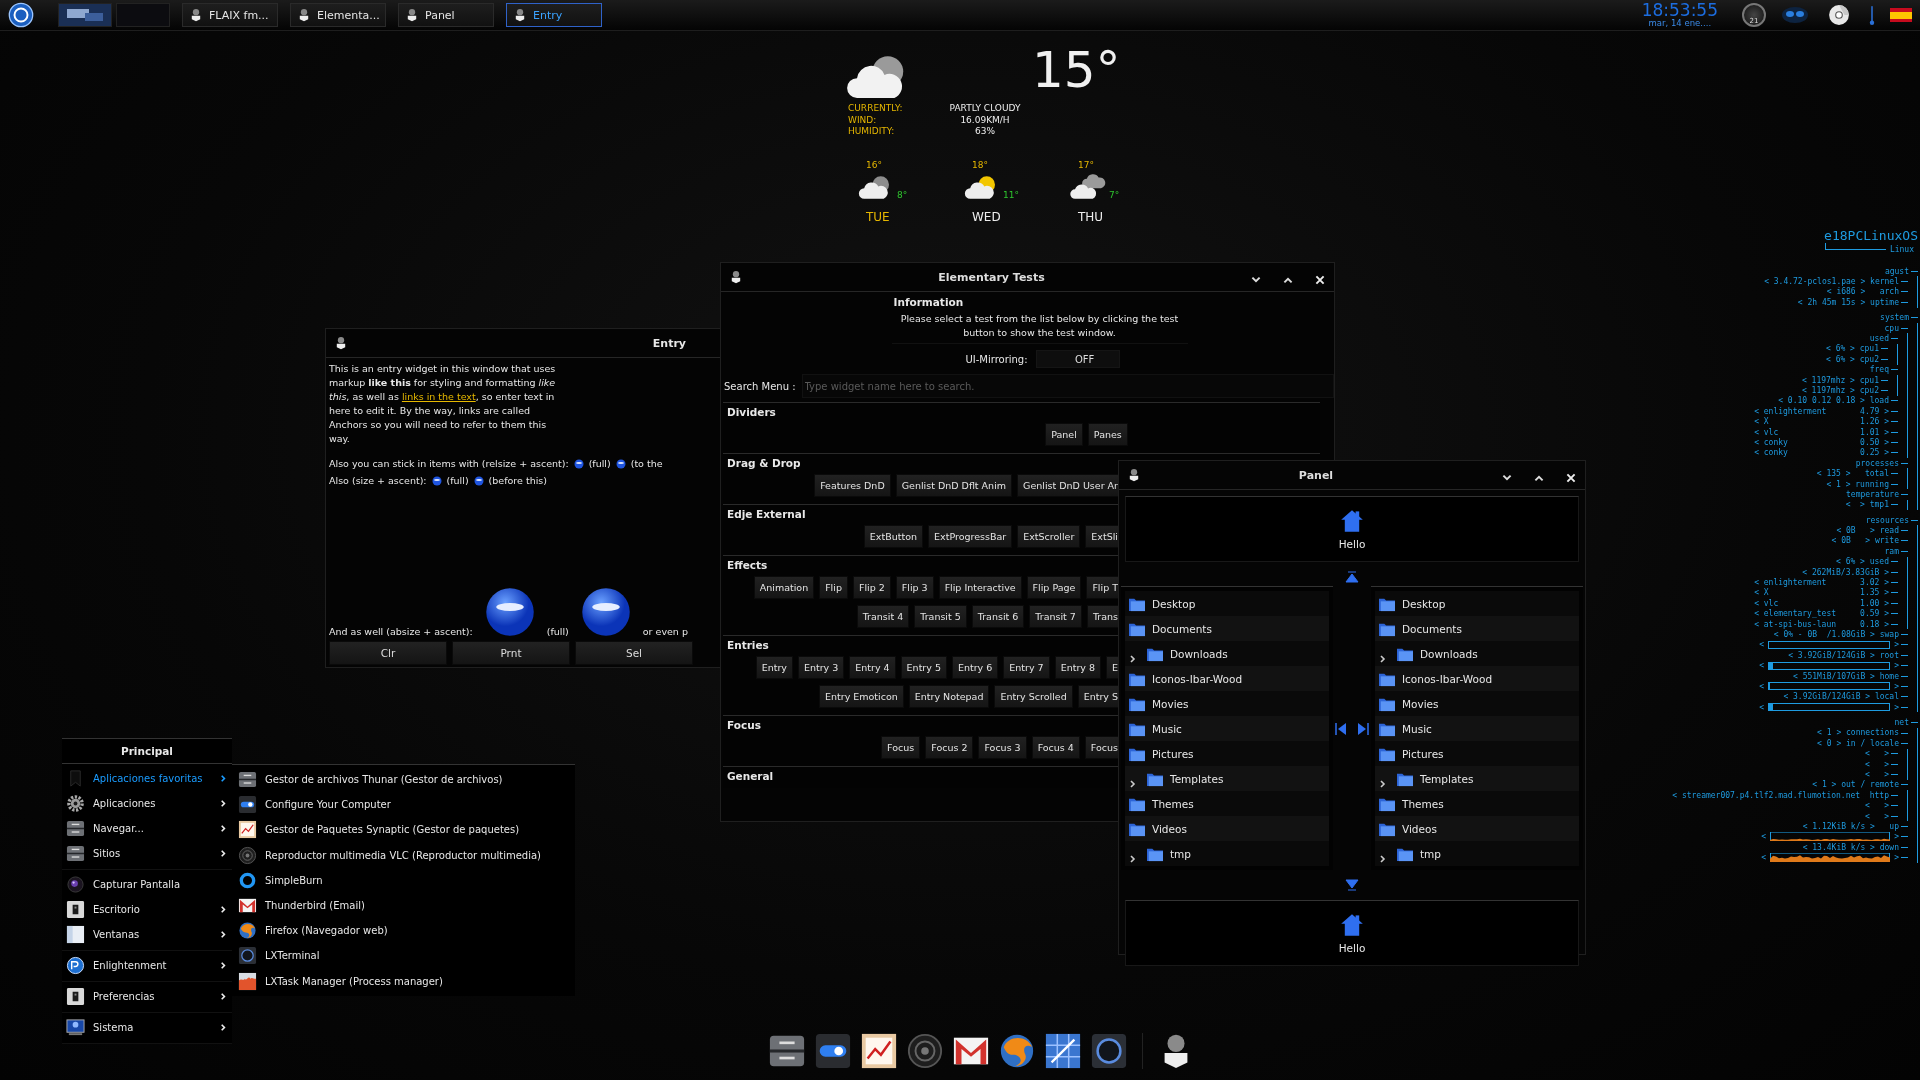 The width and height of the screenshot is (1920, 1080). I want to click on test-button: Focus 2, so click(949, 747).